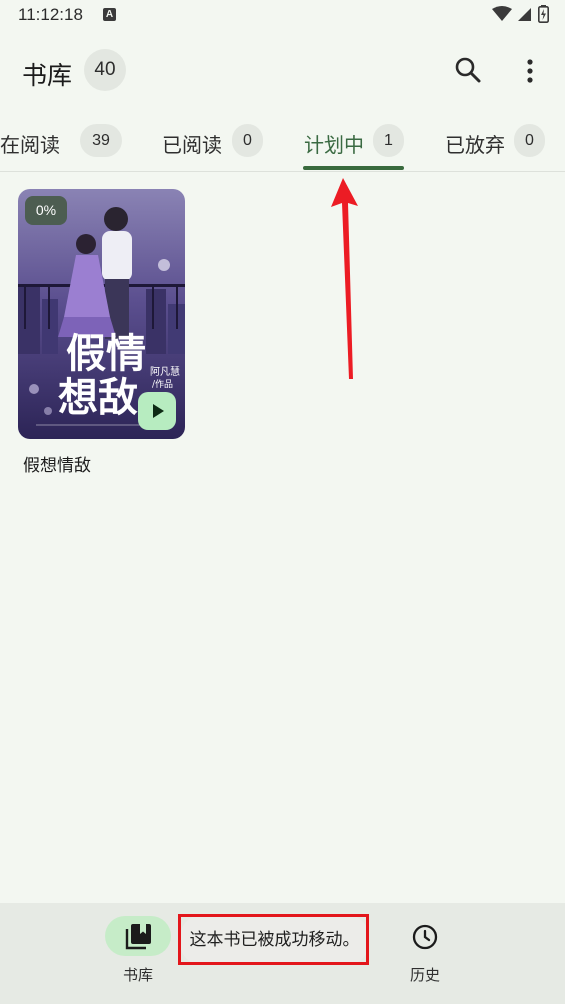 The image size is (565, 1004). What do you see at coordinates (388, 140) in the screenshot?
I see `tab-count-badge: 1` at bounding box center [388, 140].